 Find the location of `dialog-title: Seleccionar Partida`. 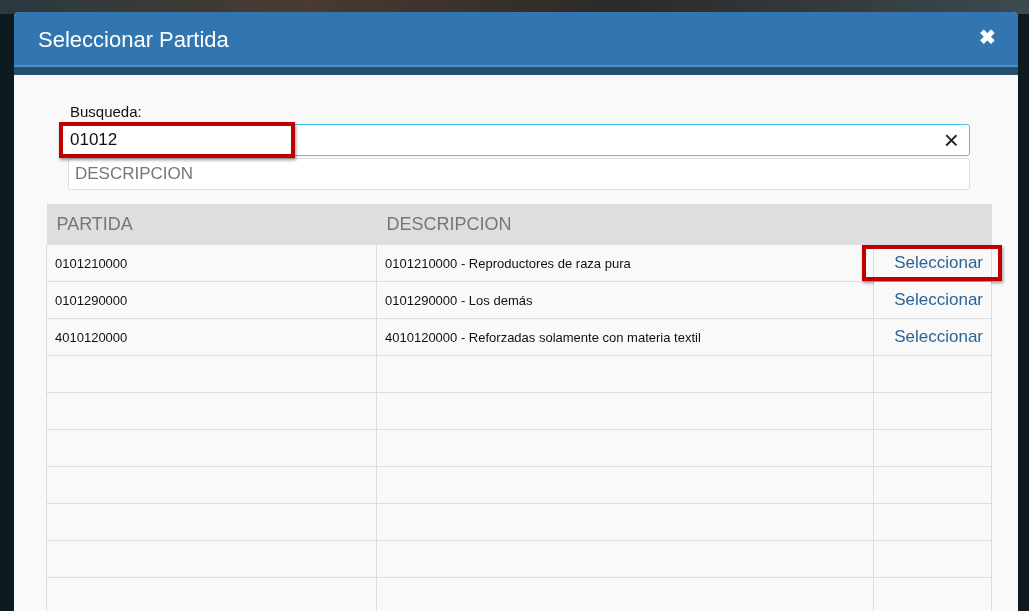

dialog-title: Seleccionar Partida is located at coordinates (133, 39).